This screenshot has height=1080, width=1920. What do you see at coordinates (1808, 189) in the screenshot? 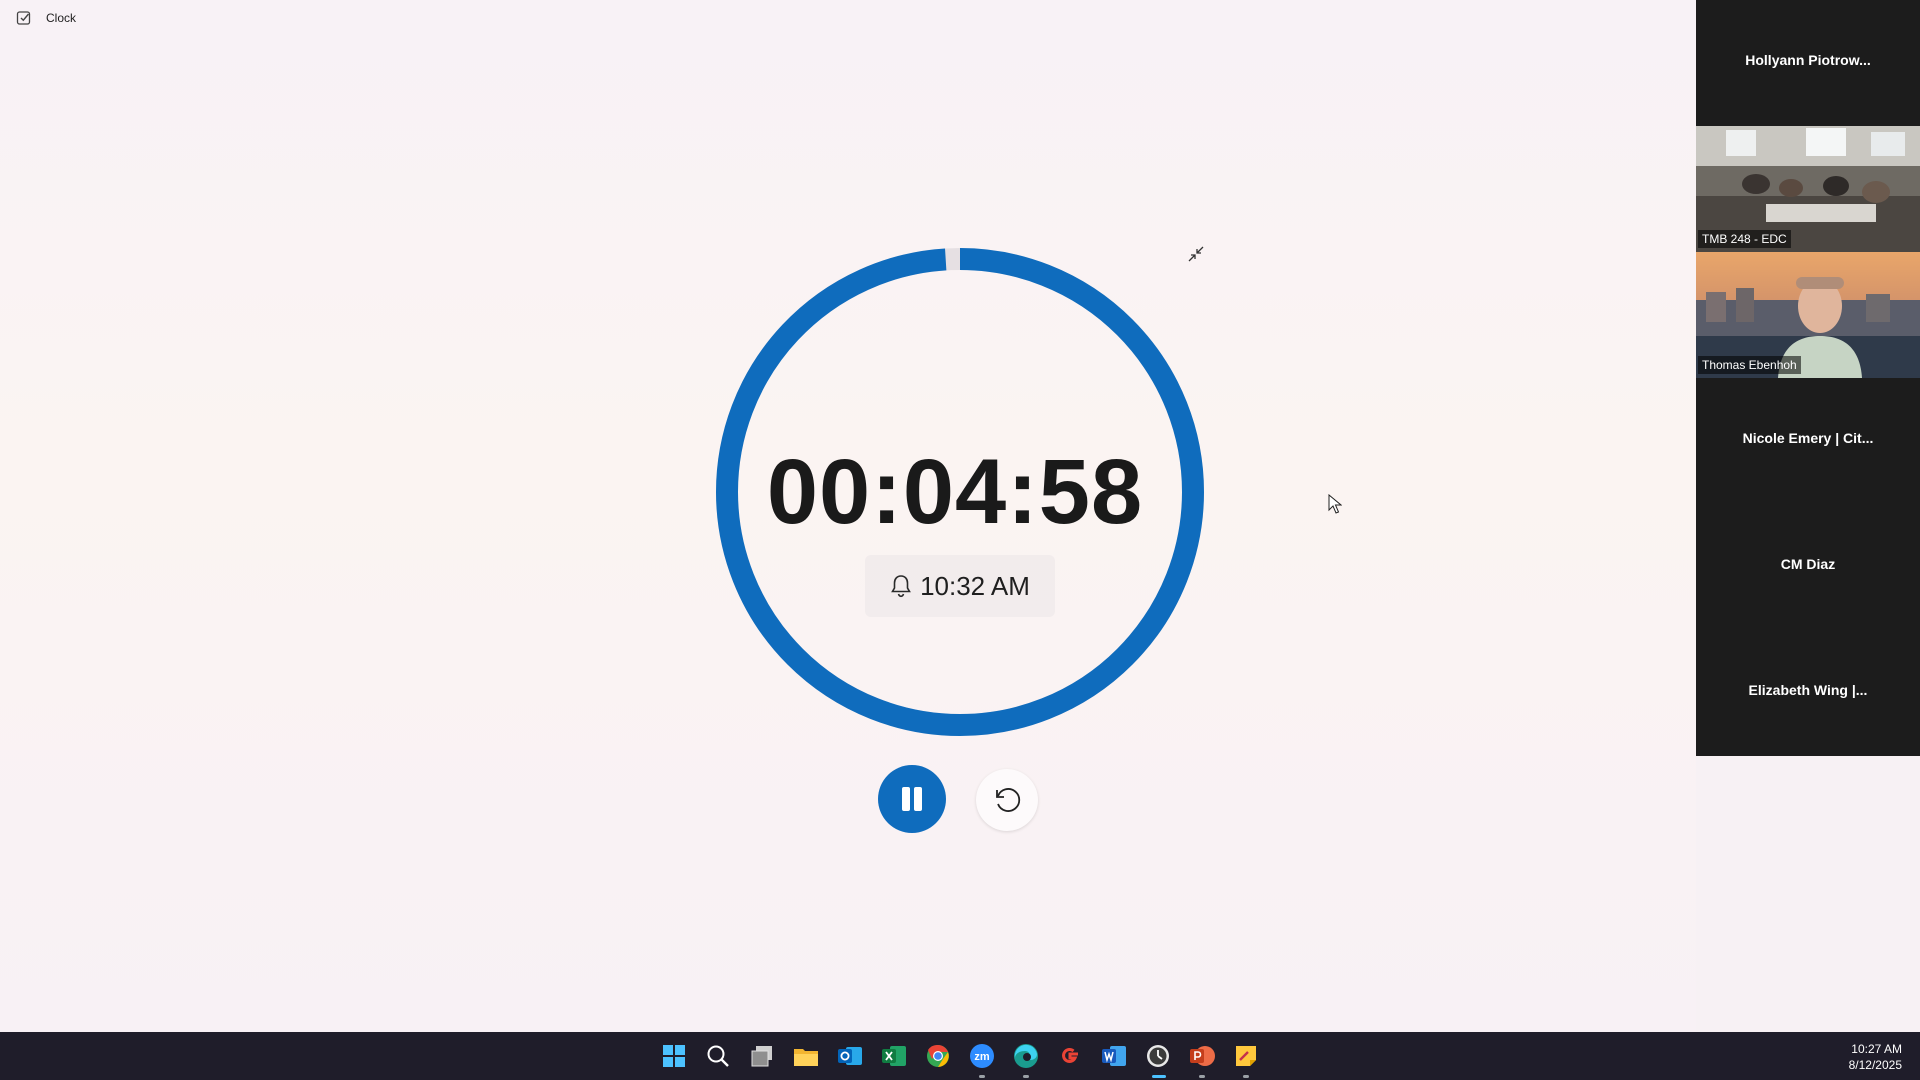
I see `participant-tile: TMB 248 - EDC` at bounding box center [1808, 189].